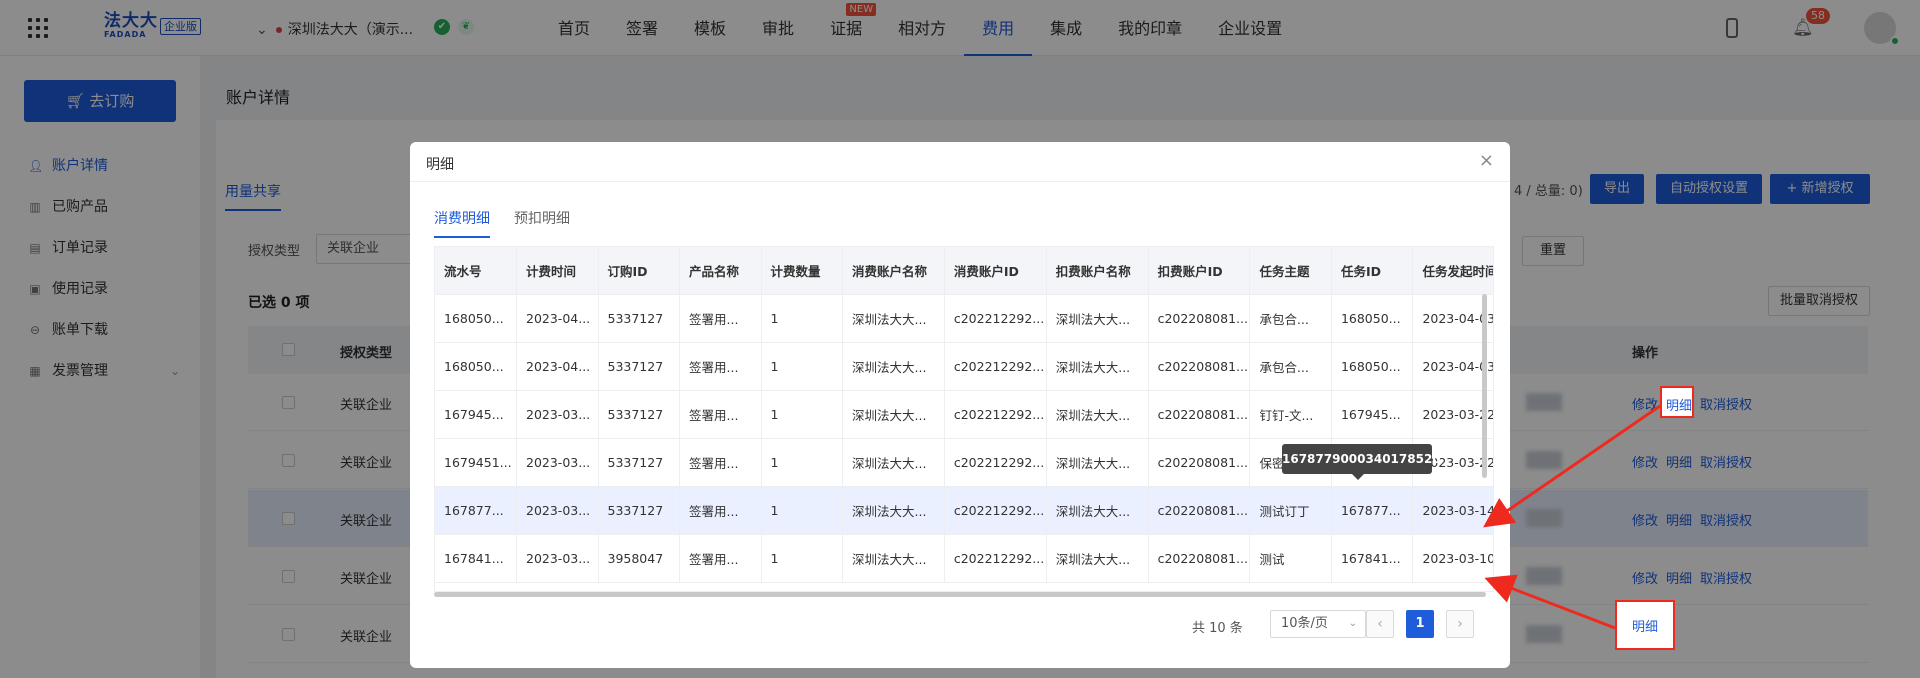 This screenshot has height=678, width=1920. I want to click on page-size-select: 10条/页 ⌄, so click(1318, 624).